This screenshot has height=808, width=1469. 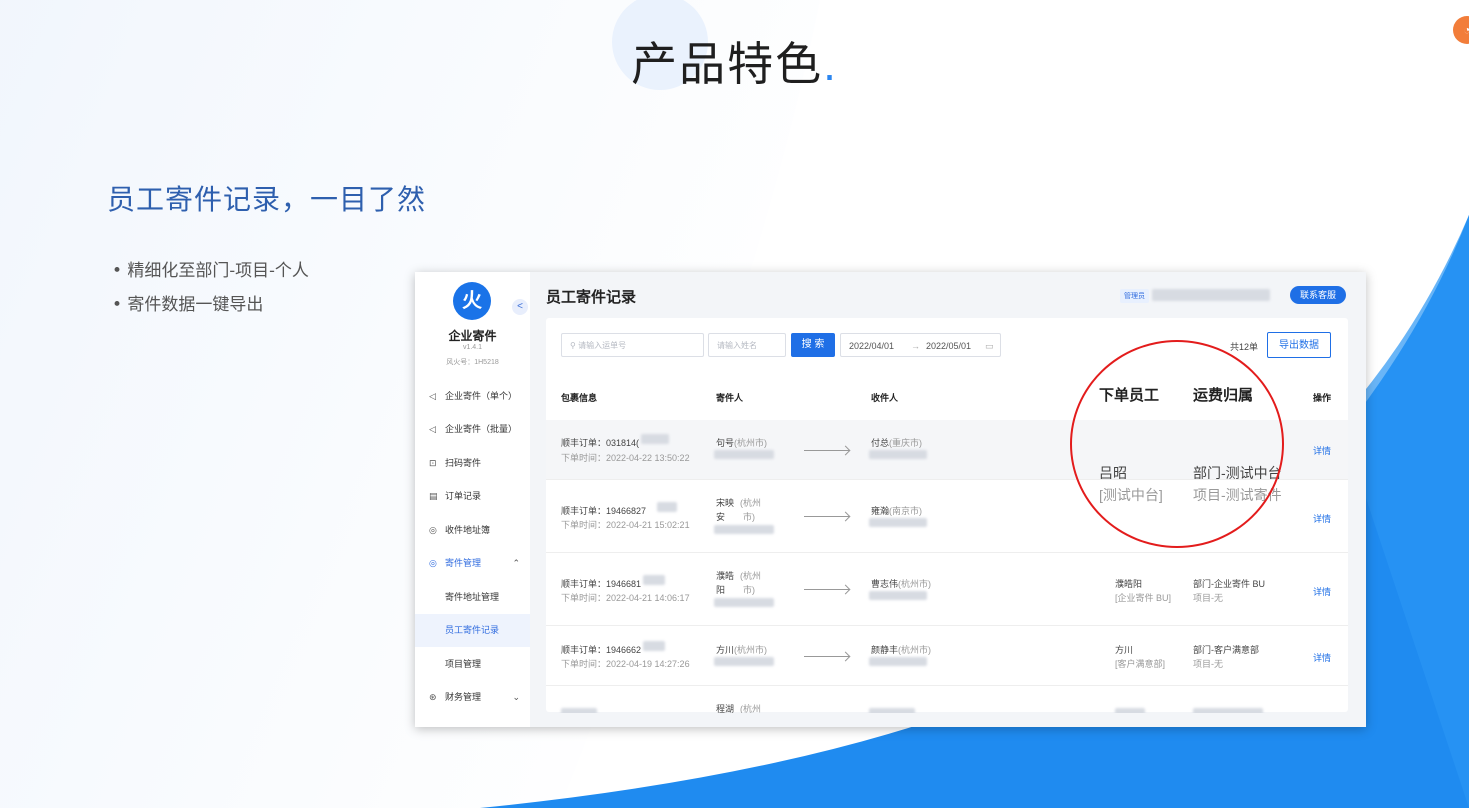 What do you see at coordinates (727, 64) in the screenshot?
I see `slide-title-text: 产品特色` at bounding box center [727, 64].